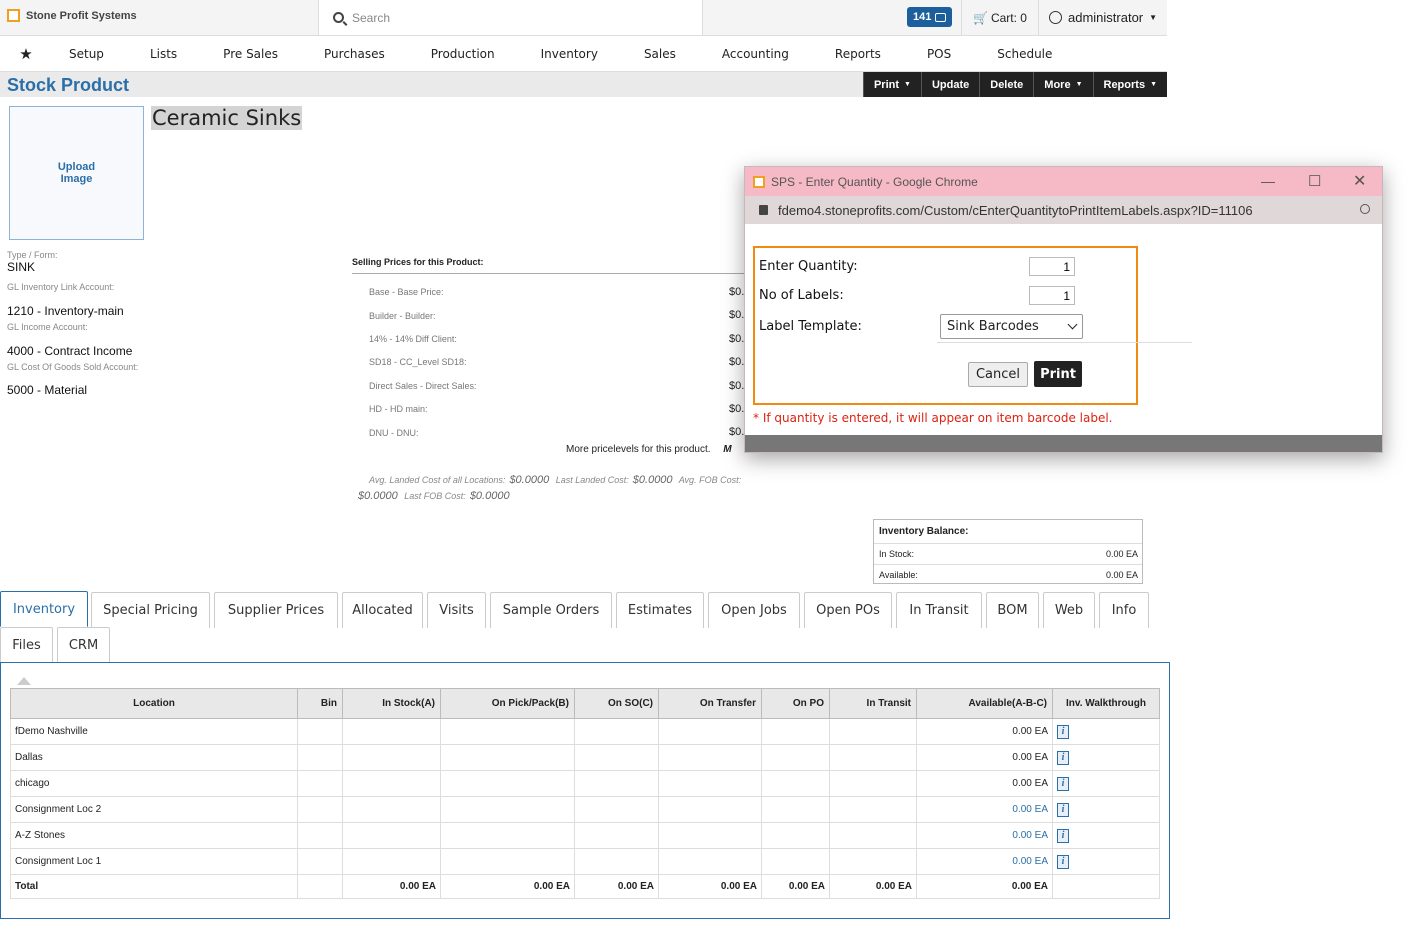 This screenshot has height=932, width=1411. Describe the element at coordinates (585, 757) in the screenshot. I see `table-row: Dallas 0.00 EA i` at that location.